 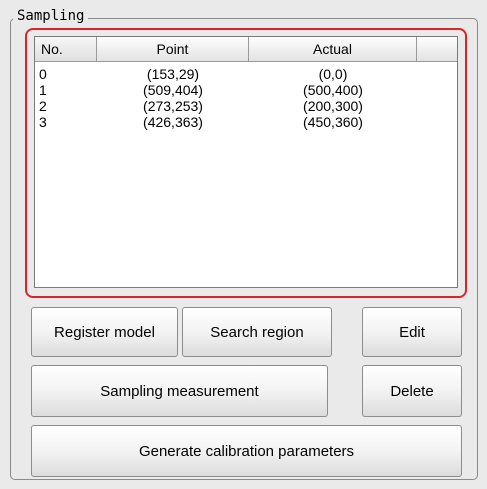 I want to click on search-region-button: Search region, so click(x=257, y=332).